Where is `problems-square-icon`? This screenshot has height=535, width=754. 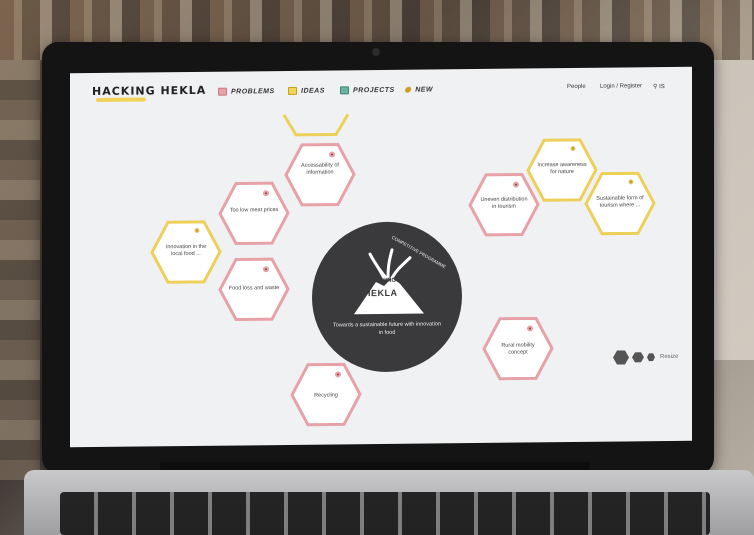 problems-square-icon is located at coordinates (222, 91).